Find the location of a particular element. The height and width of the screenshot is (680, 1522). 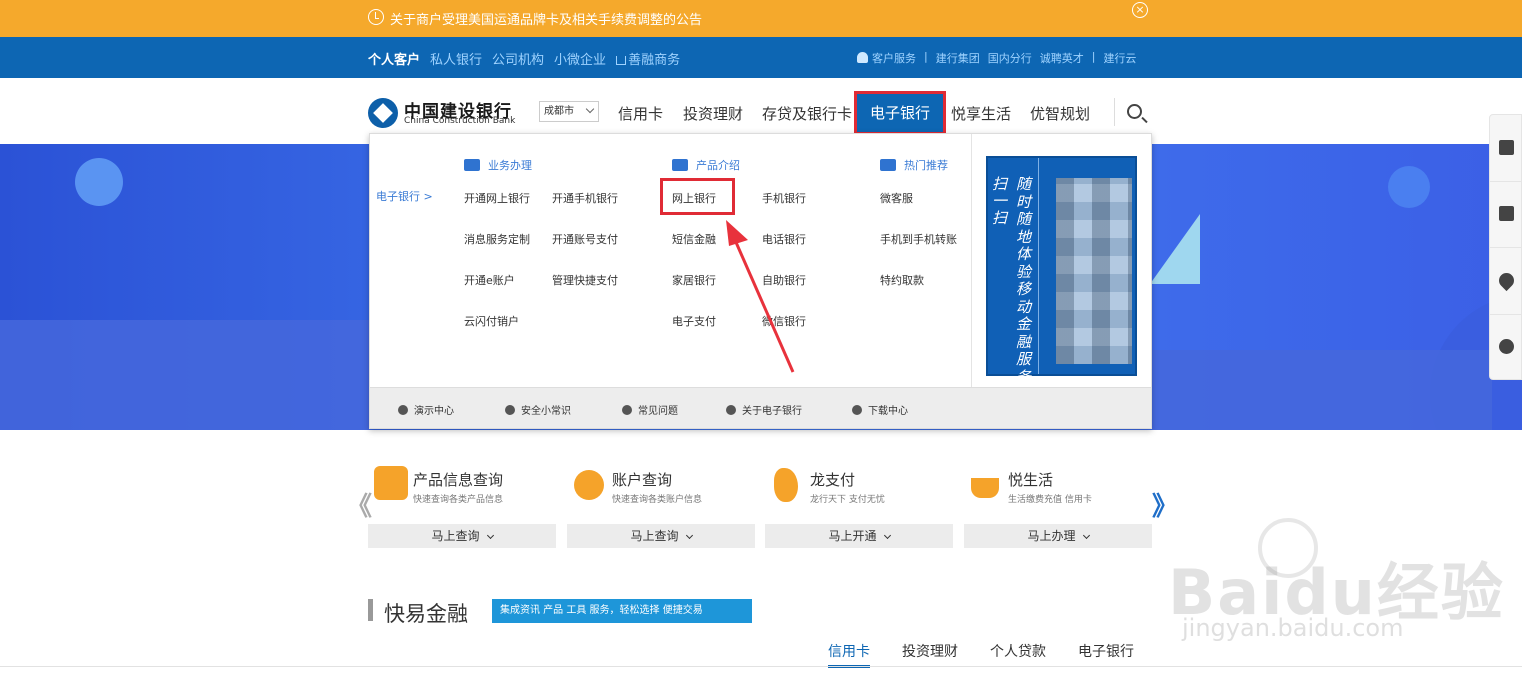

tab-personal-loan: 个人贷款 is located at coordinates (1018, 651).